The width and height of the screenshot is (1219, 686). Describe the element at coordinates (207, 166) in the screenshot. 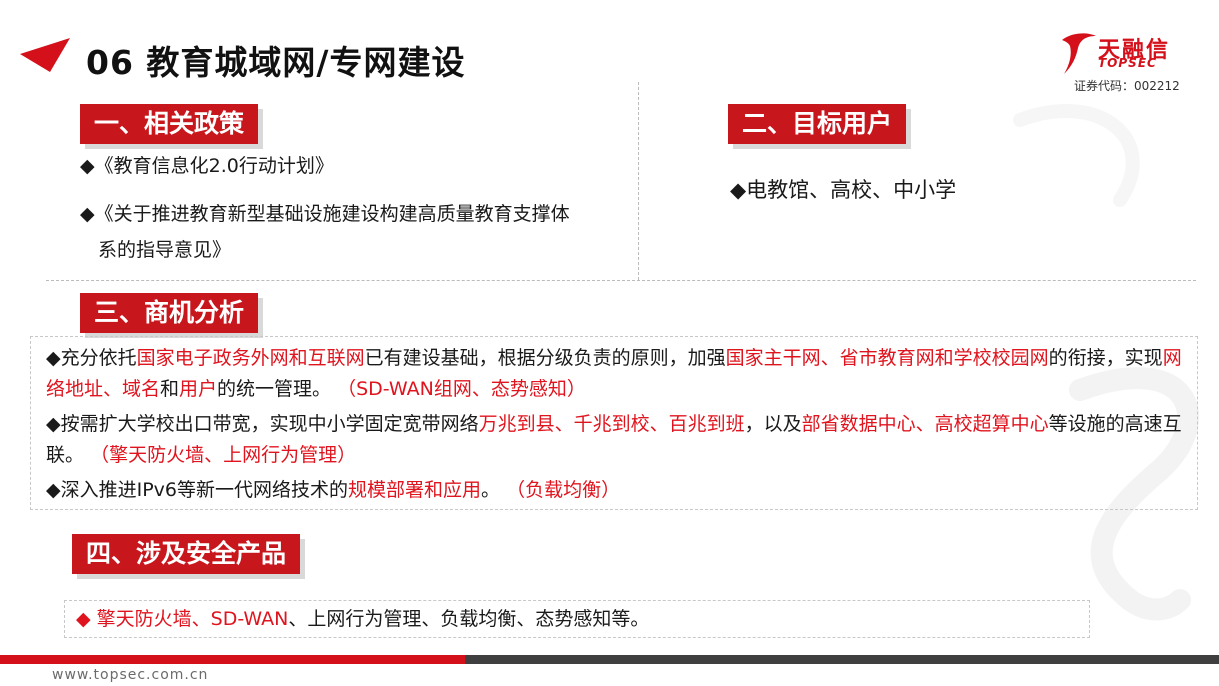

I see `policy-item-1: ◆《教育信息化2.0行动计划》` at that location.